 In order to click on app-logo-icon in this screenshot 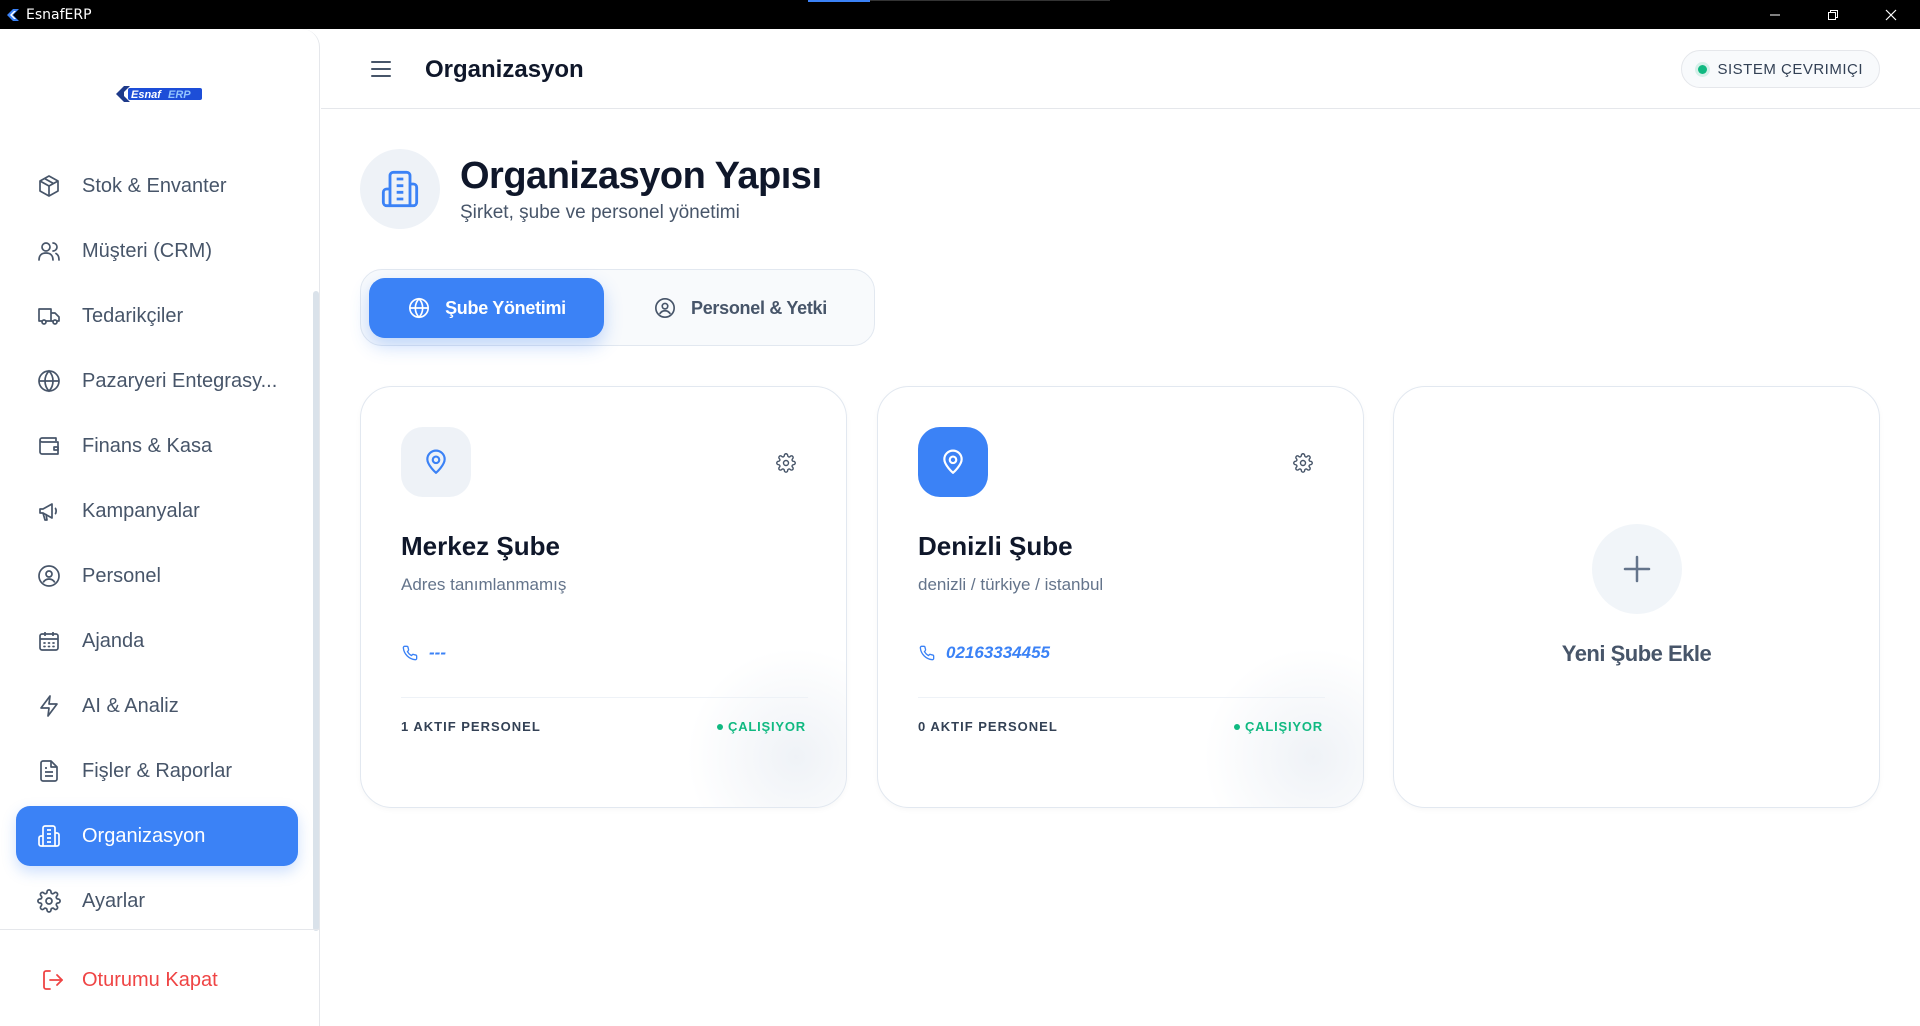, I will do `click(13, 15)`.